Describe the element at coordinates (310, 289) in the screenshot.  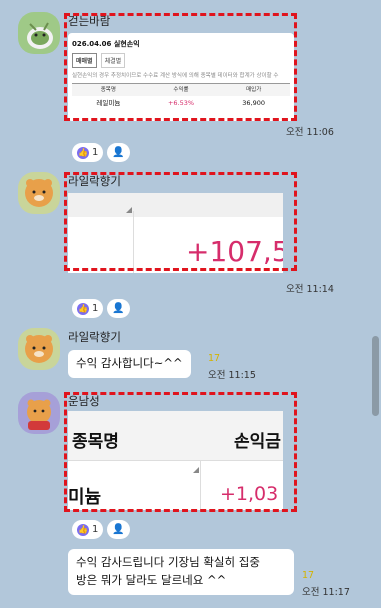
I see `message-time: 오전 11:14` at that location.